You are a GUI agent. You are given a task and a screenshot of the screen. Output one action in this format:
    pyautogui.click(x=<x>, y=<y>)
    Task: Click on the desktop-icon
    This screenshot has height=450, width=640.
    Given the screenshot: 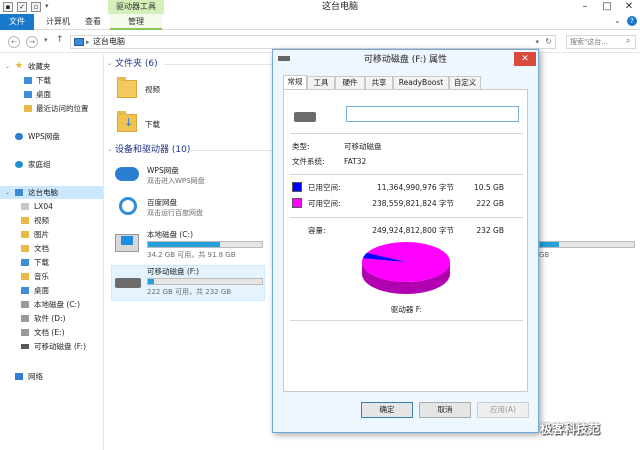 What is the action you would take?
    pyautogui.click(x=28, y=94)
    